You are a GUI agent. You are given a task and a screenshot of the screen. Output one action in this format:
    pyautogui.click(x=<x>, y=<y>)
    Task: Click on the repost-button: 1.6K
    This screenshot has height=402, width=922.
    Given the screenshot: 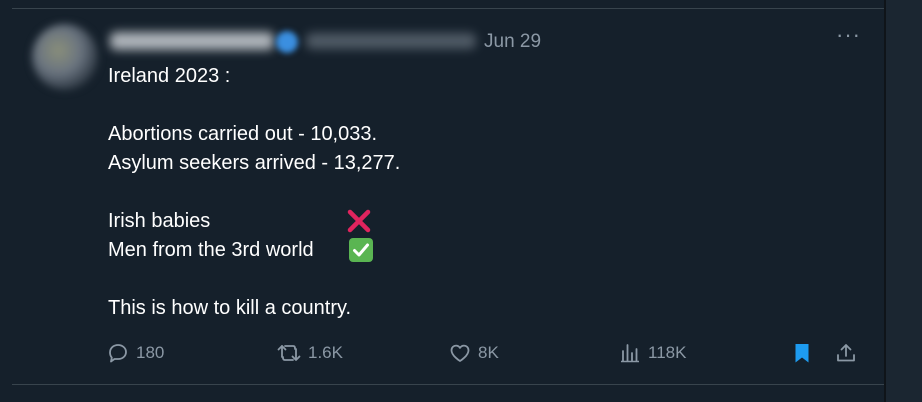 What is the action you would take?
    pyautogui.click(x=309, y=353)
    